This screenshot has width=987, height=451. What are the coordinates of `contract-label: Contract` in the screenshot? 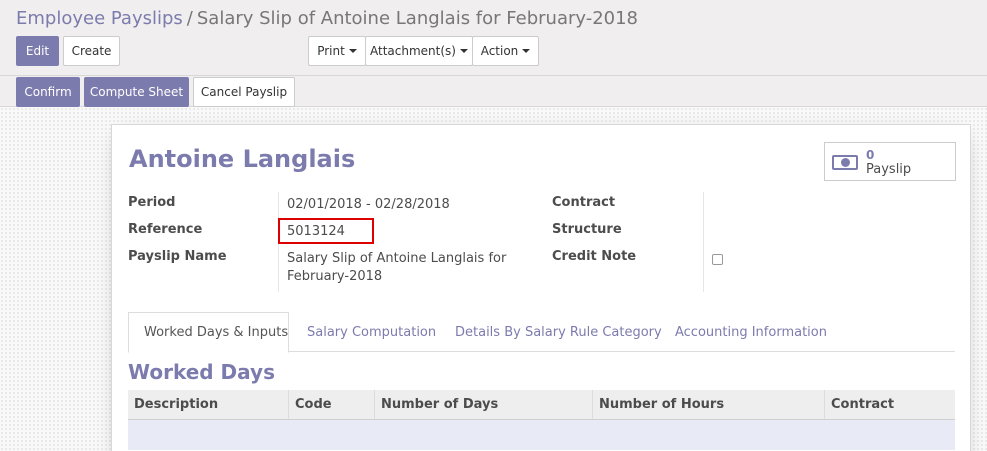 It's located at (584, 202).